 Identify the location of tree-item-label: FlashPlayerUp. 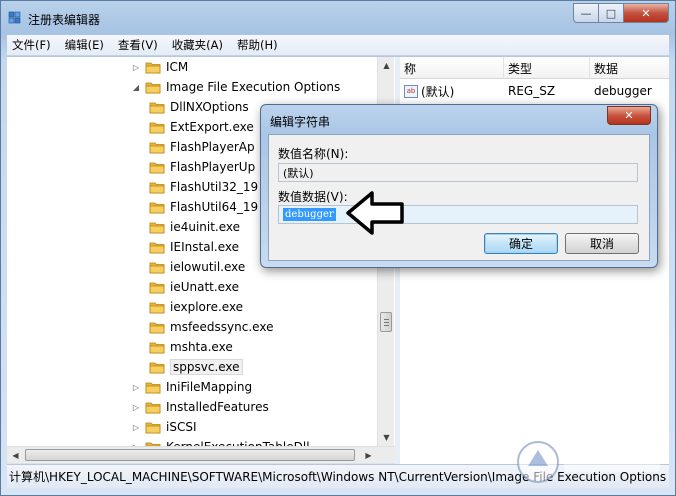
(213, 167).